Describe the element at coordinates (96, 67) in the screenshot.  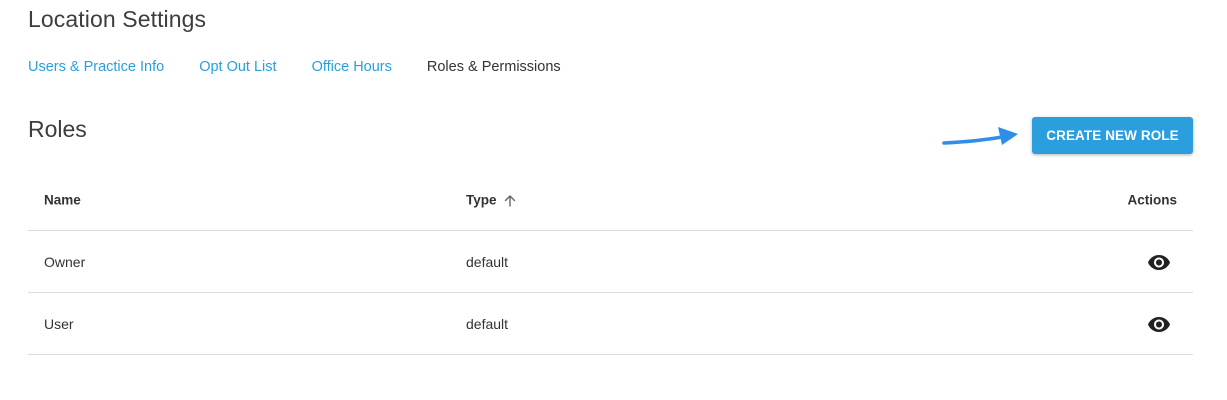
I see `tab-users-practice-info: Users & Practice Info` at that location.